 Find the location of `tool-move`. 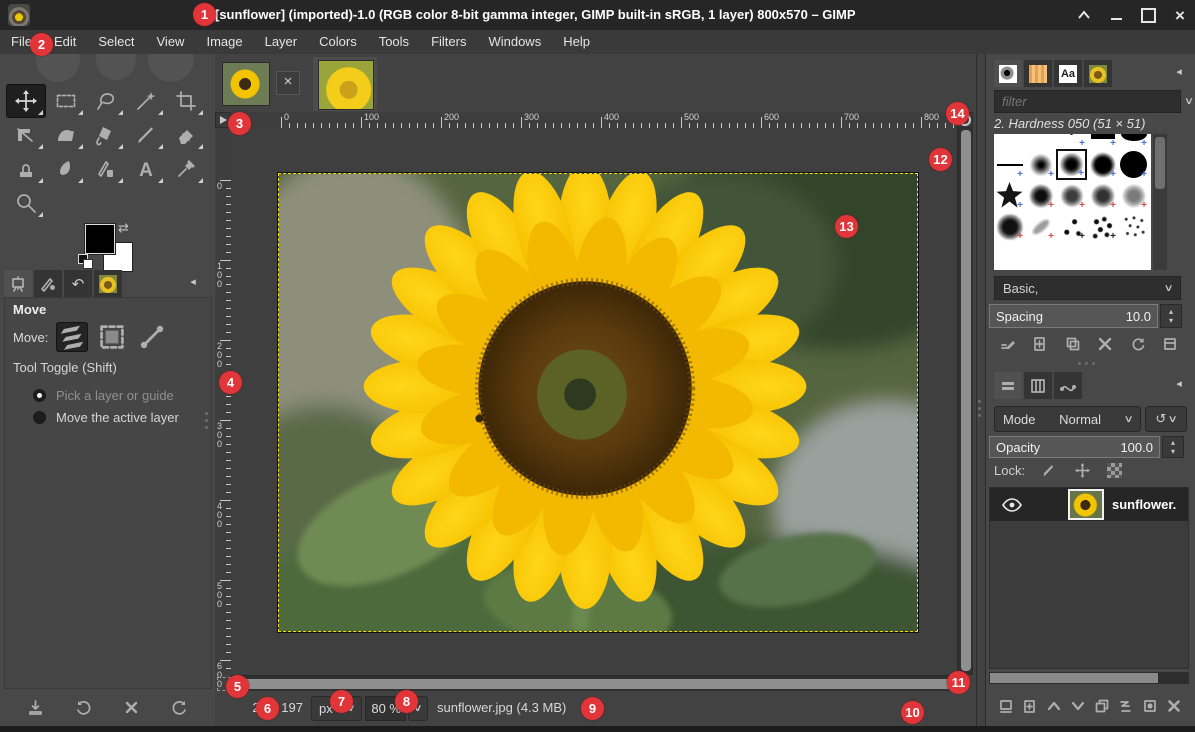

tool-move is located at coordinates (26, 101).